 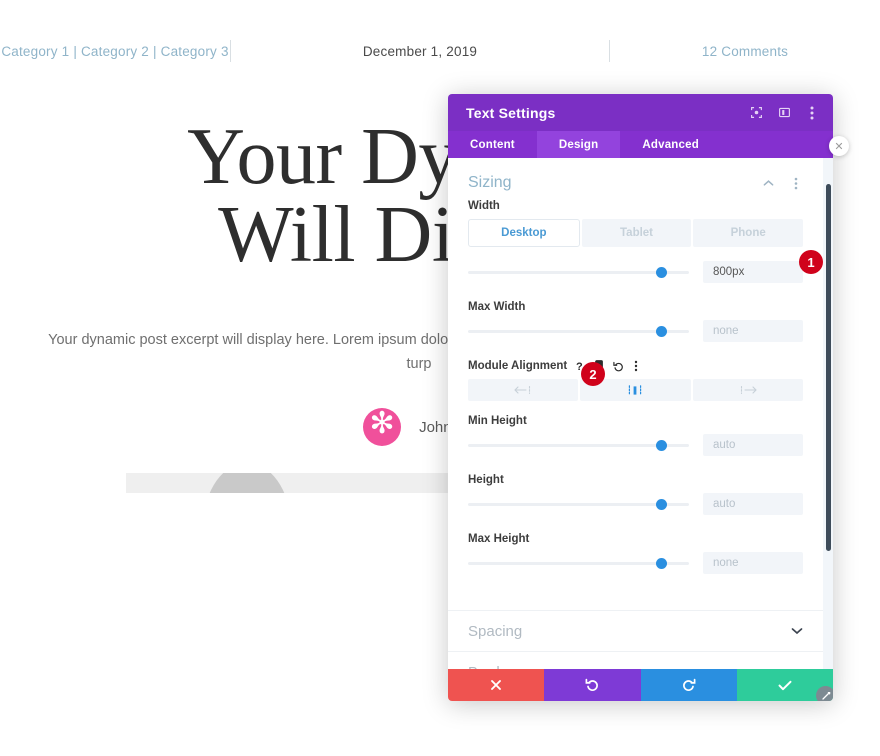 I want to click on max-width-slider-row: none, so click(x=635, y=331).